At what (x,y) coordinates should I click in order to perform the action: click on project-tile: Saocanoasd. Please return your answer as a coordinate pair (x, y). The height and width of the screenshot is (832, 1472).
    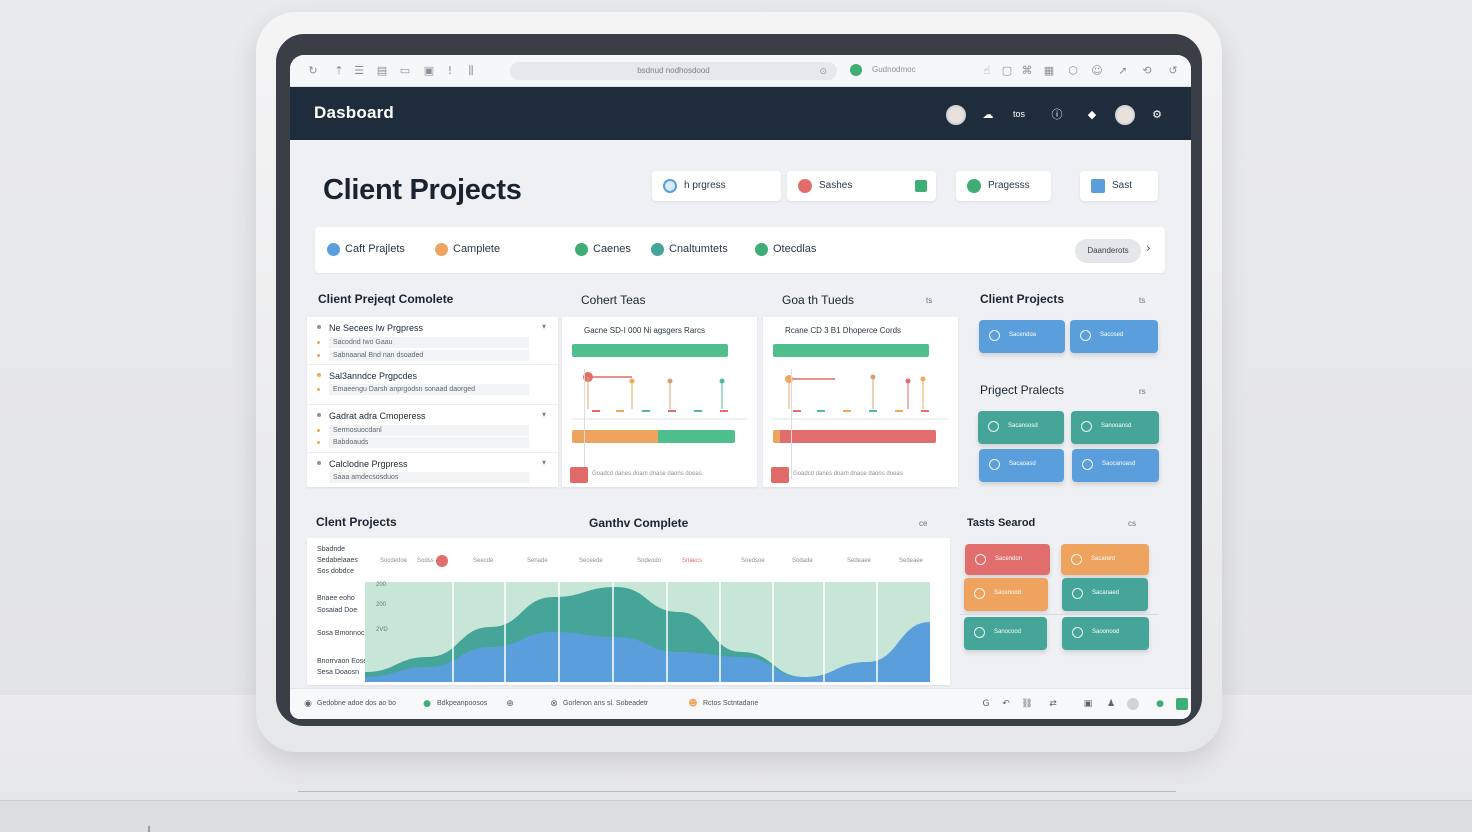
    Looking at the image, I should click on (1115, 465).